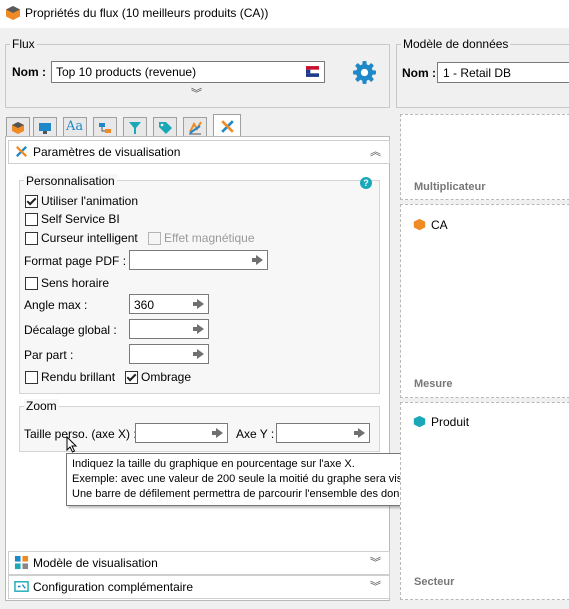  I want to click on smart-cursor-label: Curseur intelligent, so click(89, 238).